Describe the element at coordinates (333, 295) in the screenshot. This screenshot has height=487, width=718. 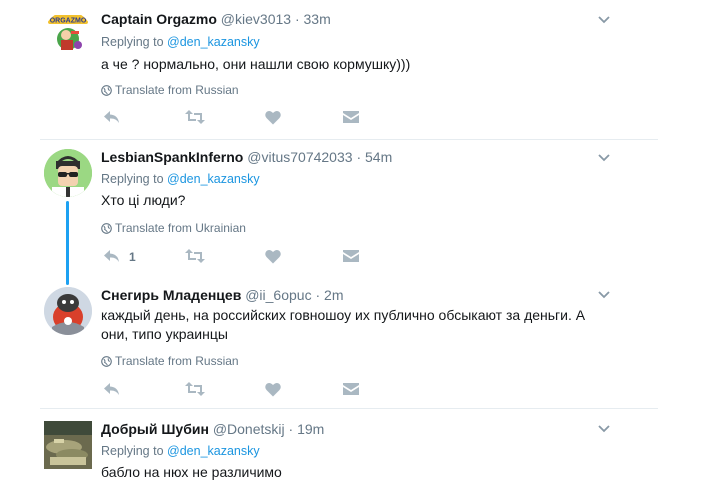
I see `timestamp: 2m` at that location.